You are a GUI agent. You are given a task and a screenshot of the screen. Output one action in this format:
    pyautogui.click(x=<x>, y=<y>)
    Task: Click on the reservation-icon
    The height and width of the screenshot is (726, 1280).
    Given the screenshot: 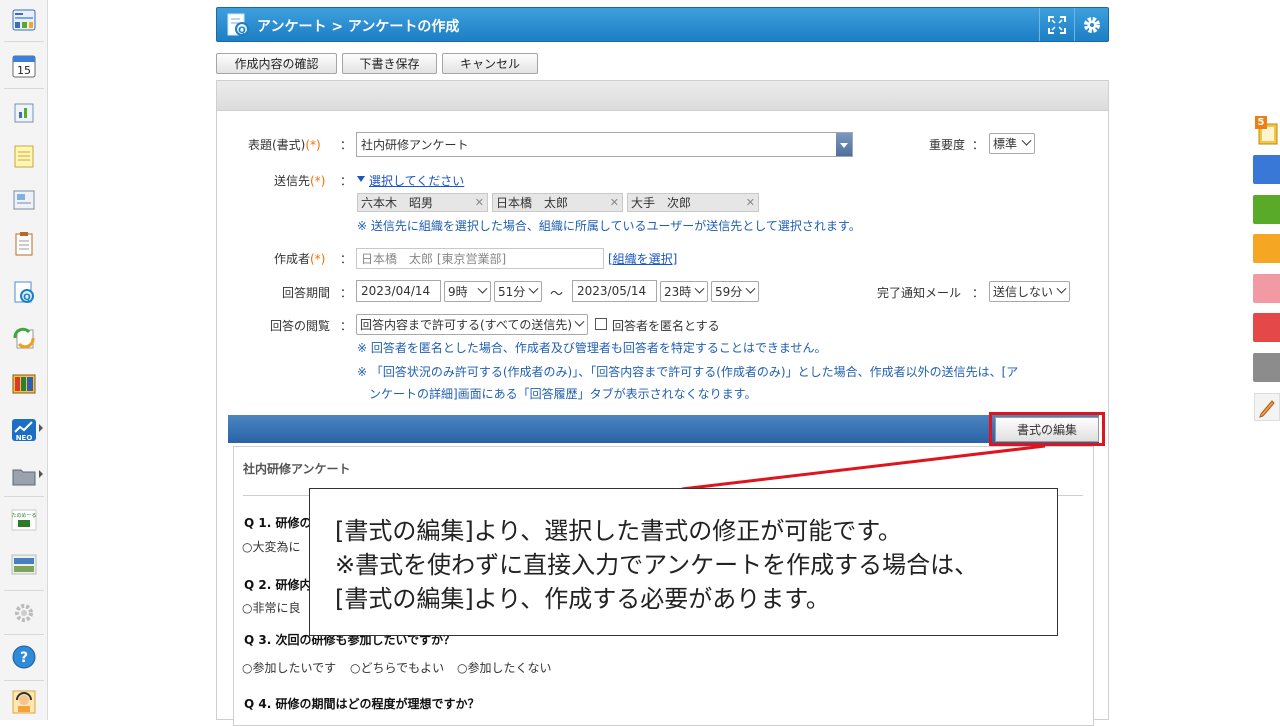 What is the action you would take?
    pyautogui.click(x=24, y=112)
    